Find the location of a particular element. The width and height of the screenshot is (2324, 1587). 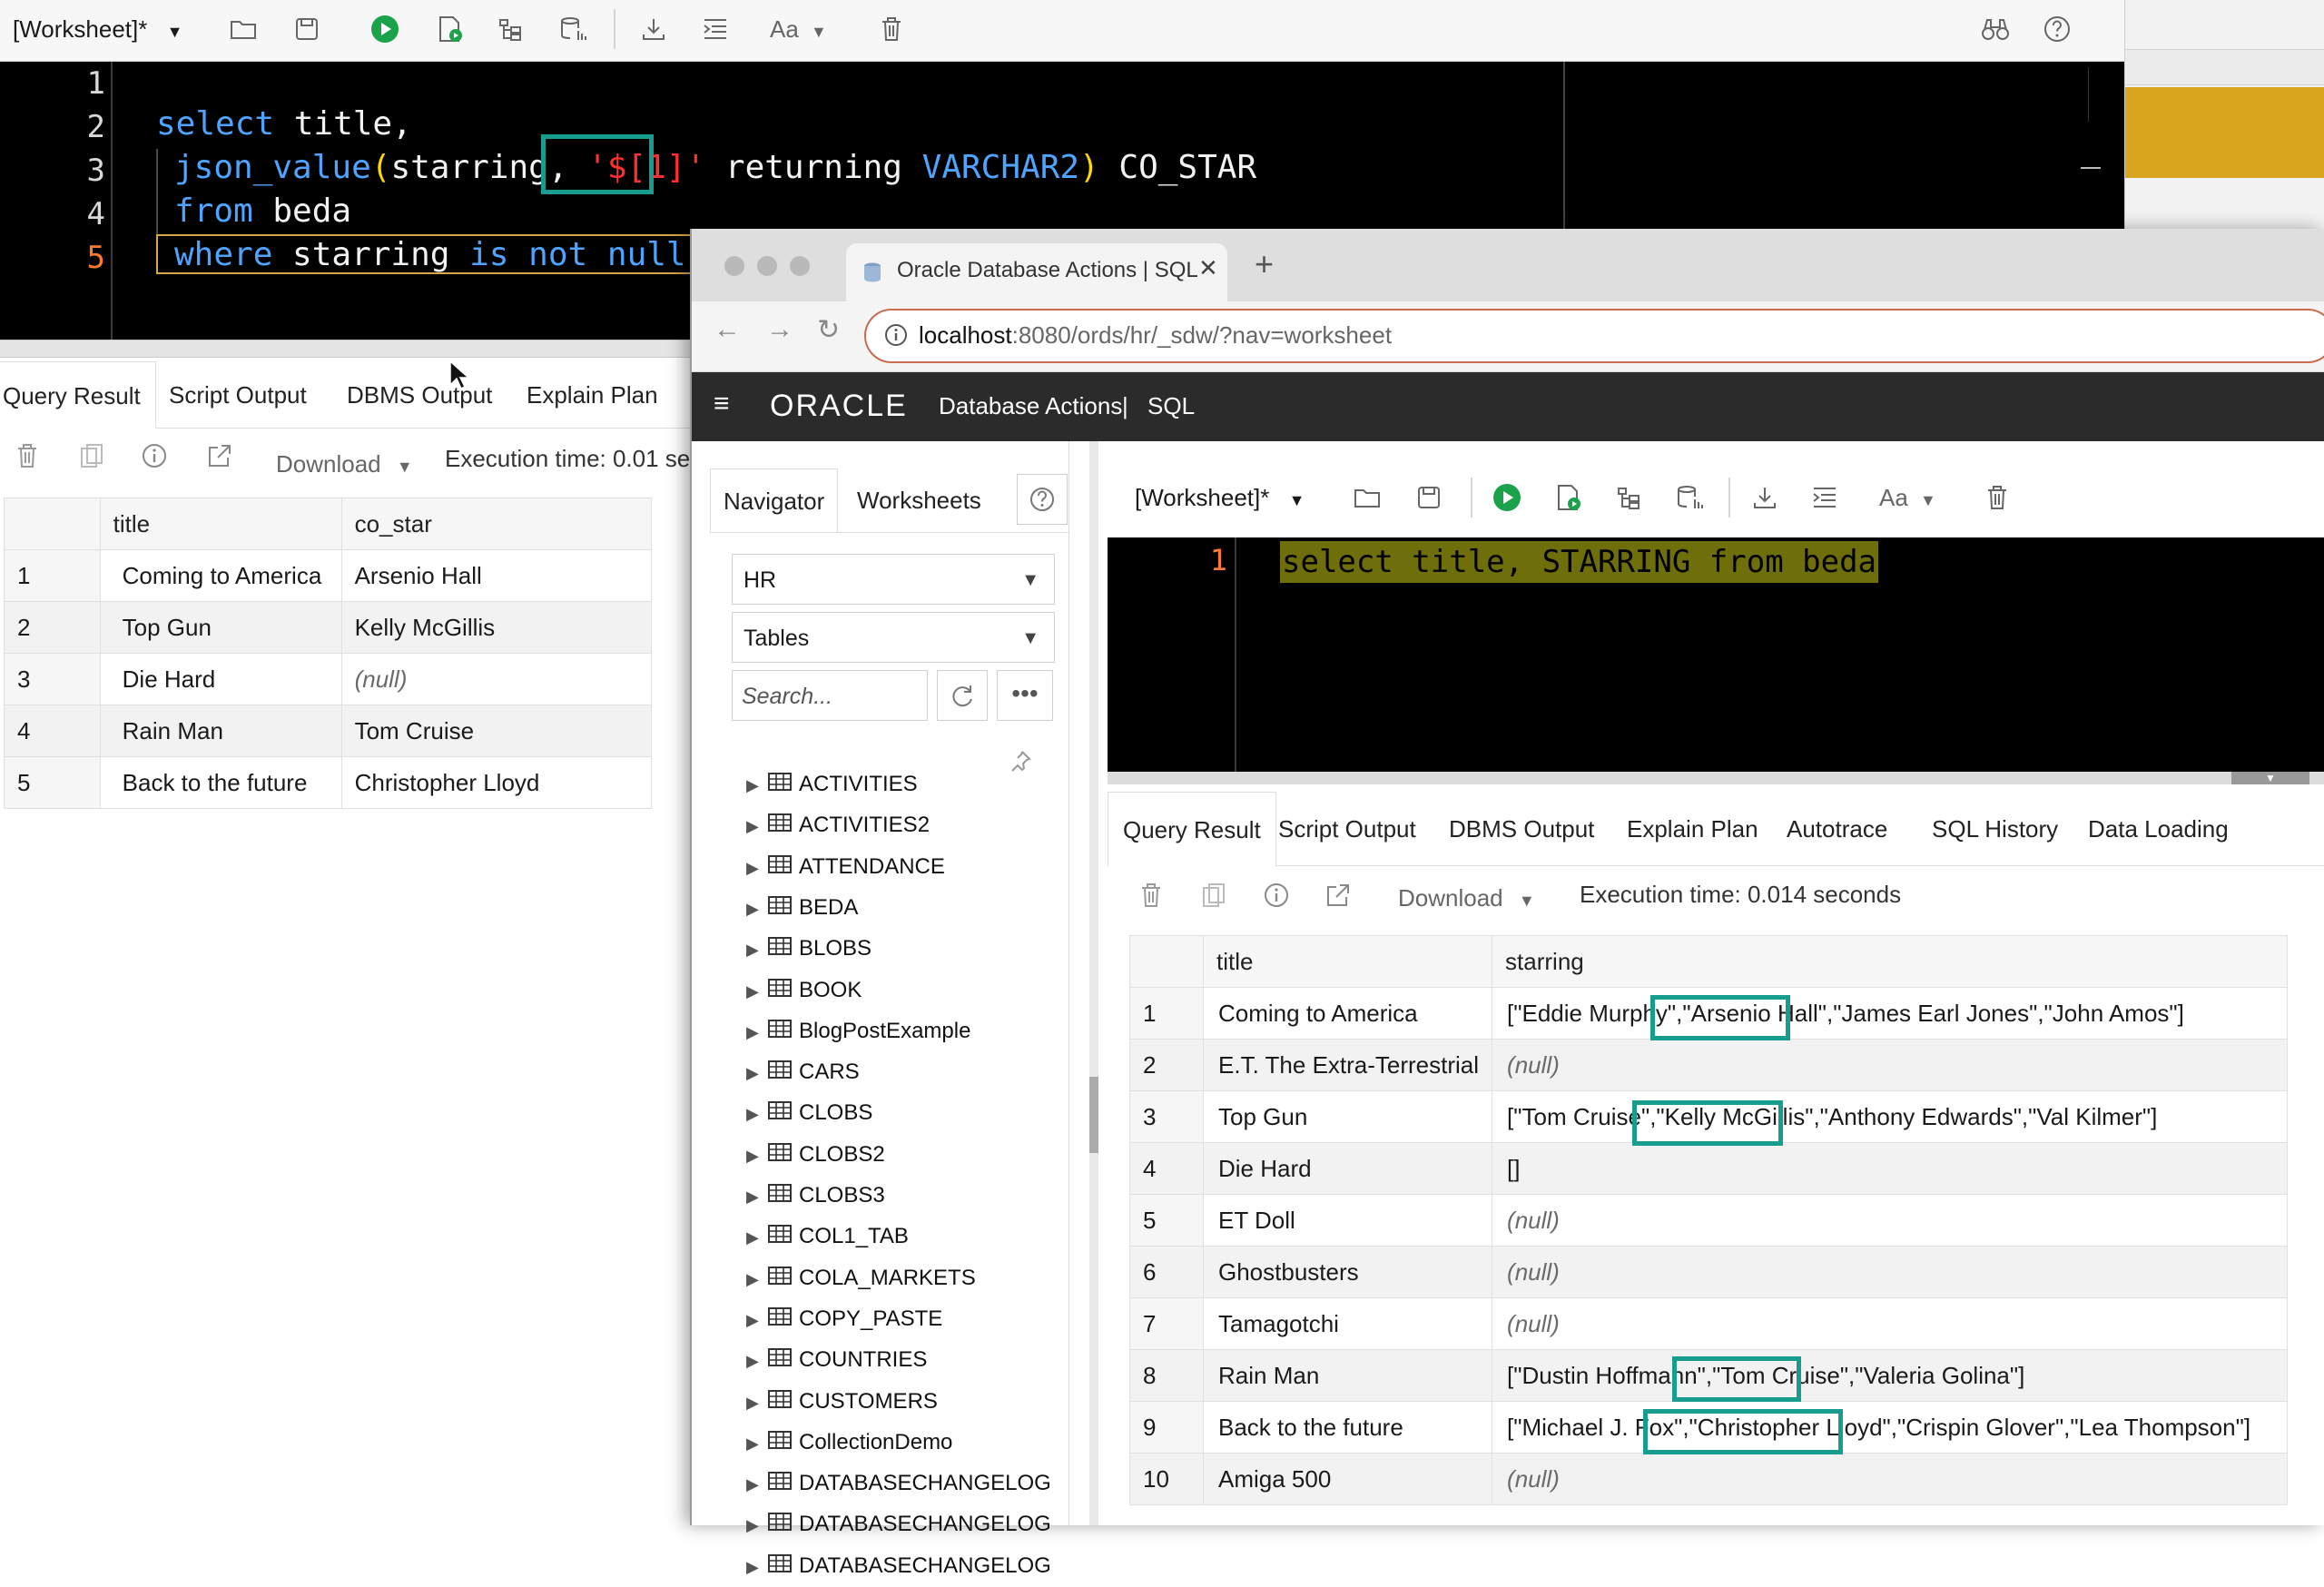

download-icon is located at coordinates (1765, 498).